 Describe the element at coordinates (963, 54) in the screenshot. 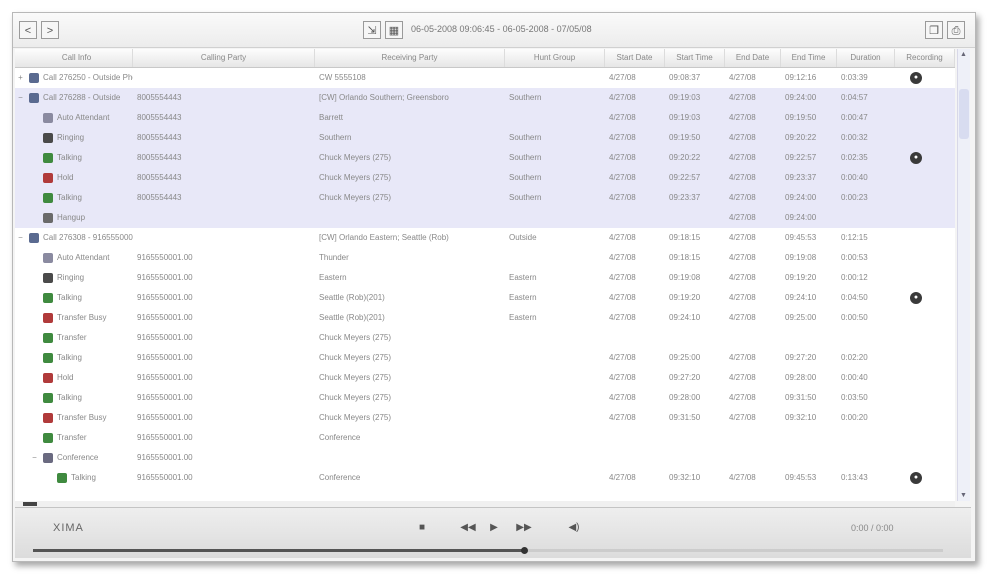

I see `scroll-up-icon: ▲` at that location.